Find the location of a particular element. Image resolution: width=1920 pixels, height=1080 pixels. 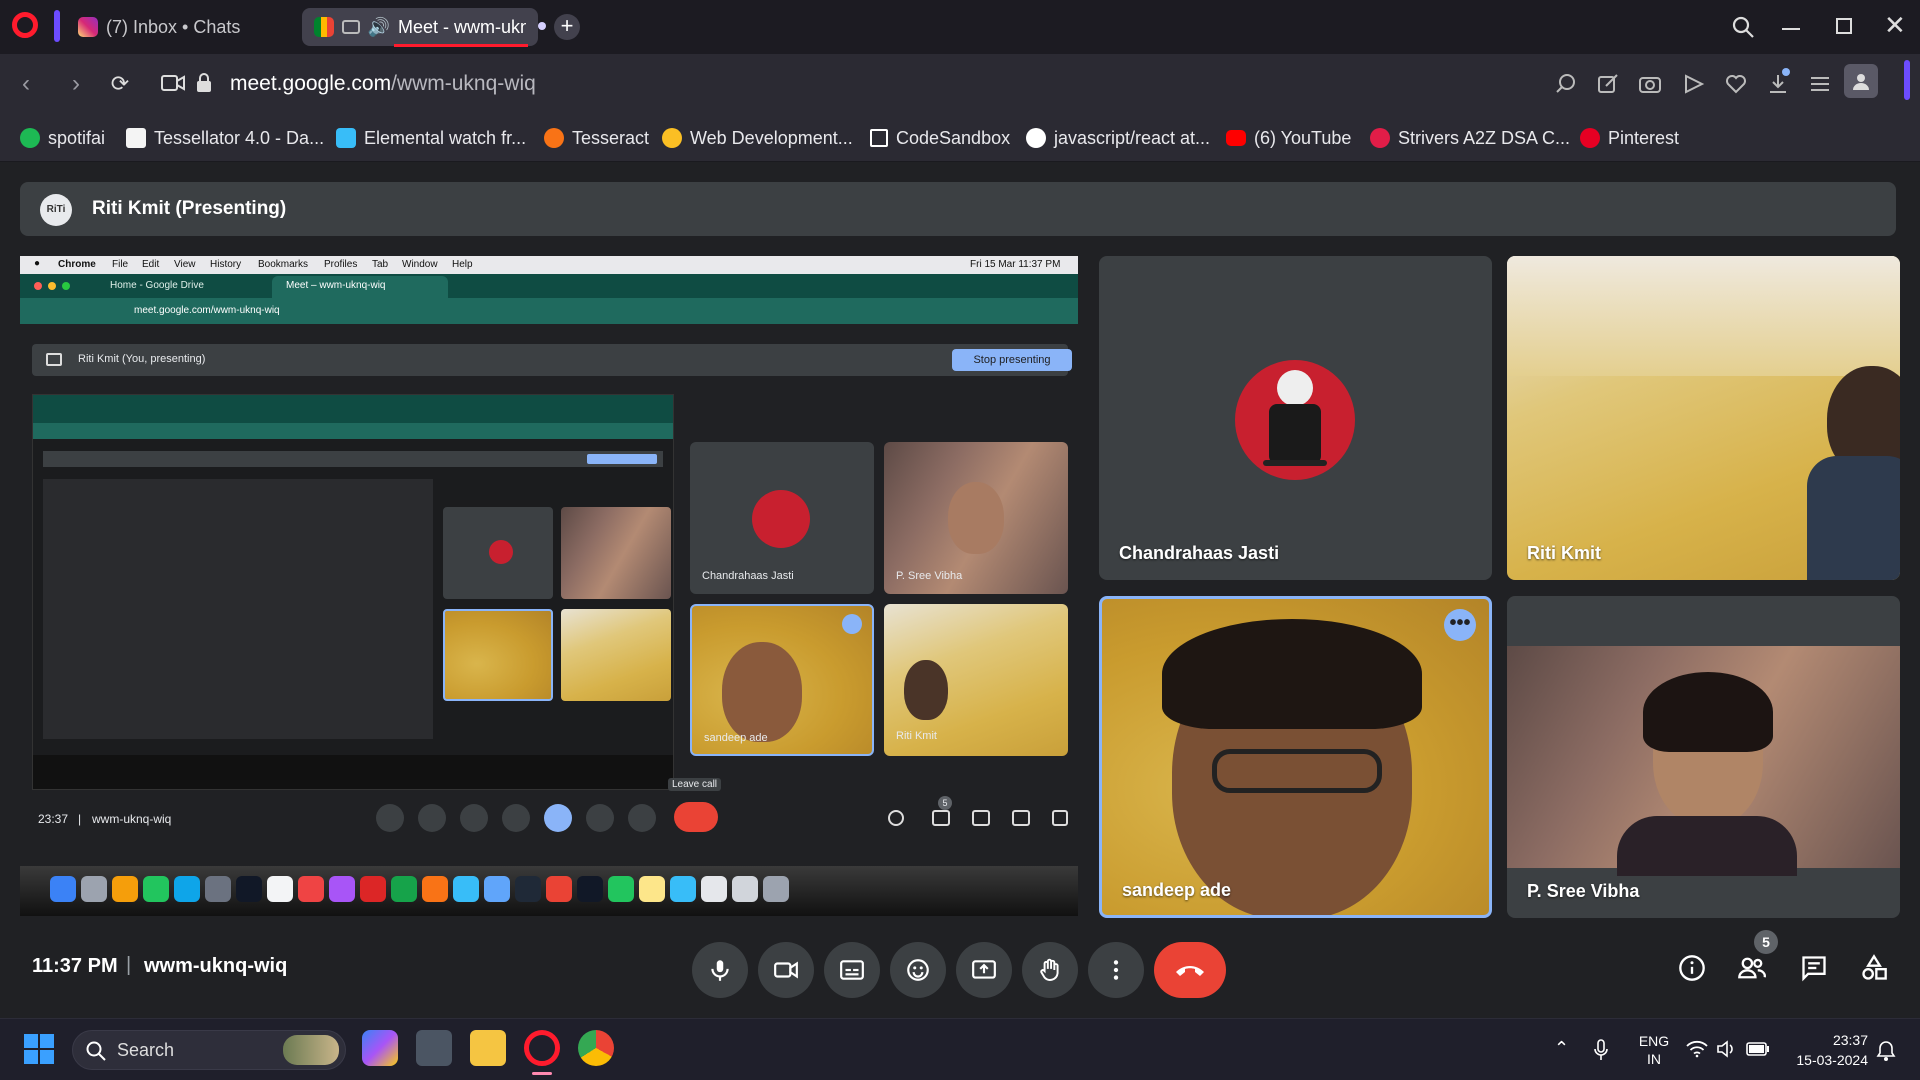

back-button: ‹ is located at coordinates (26, 84).